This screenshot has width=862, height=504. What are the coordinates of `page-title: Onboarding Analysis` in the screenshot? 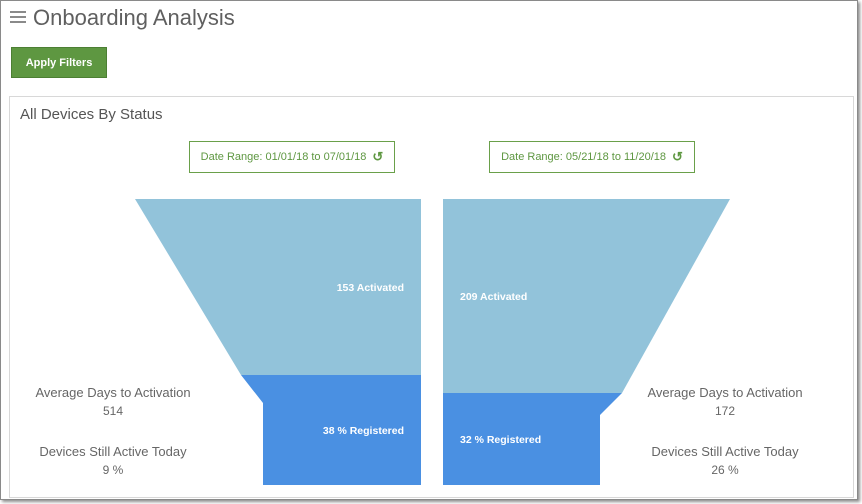 It's located at (134, 17).